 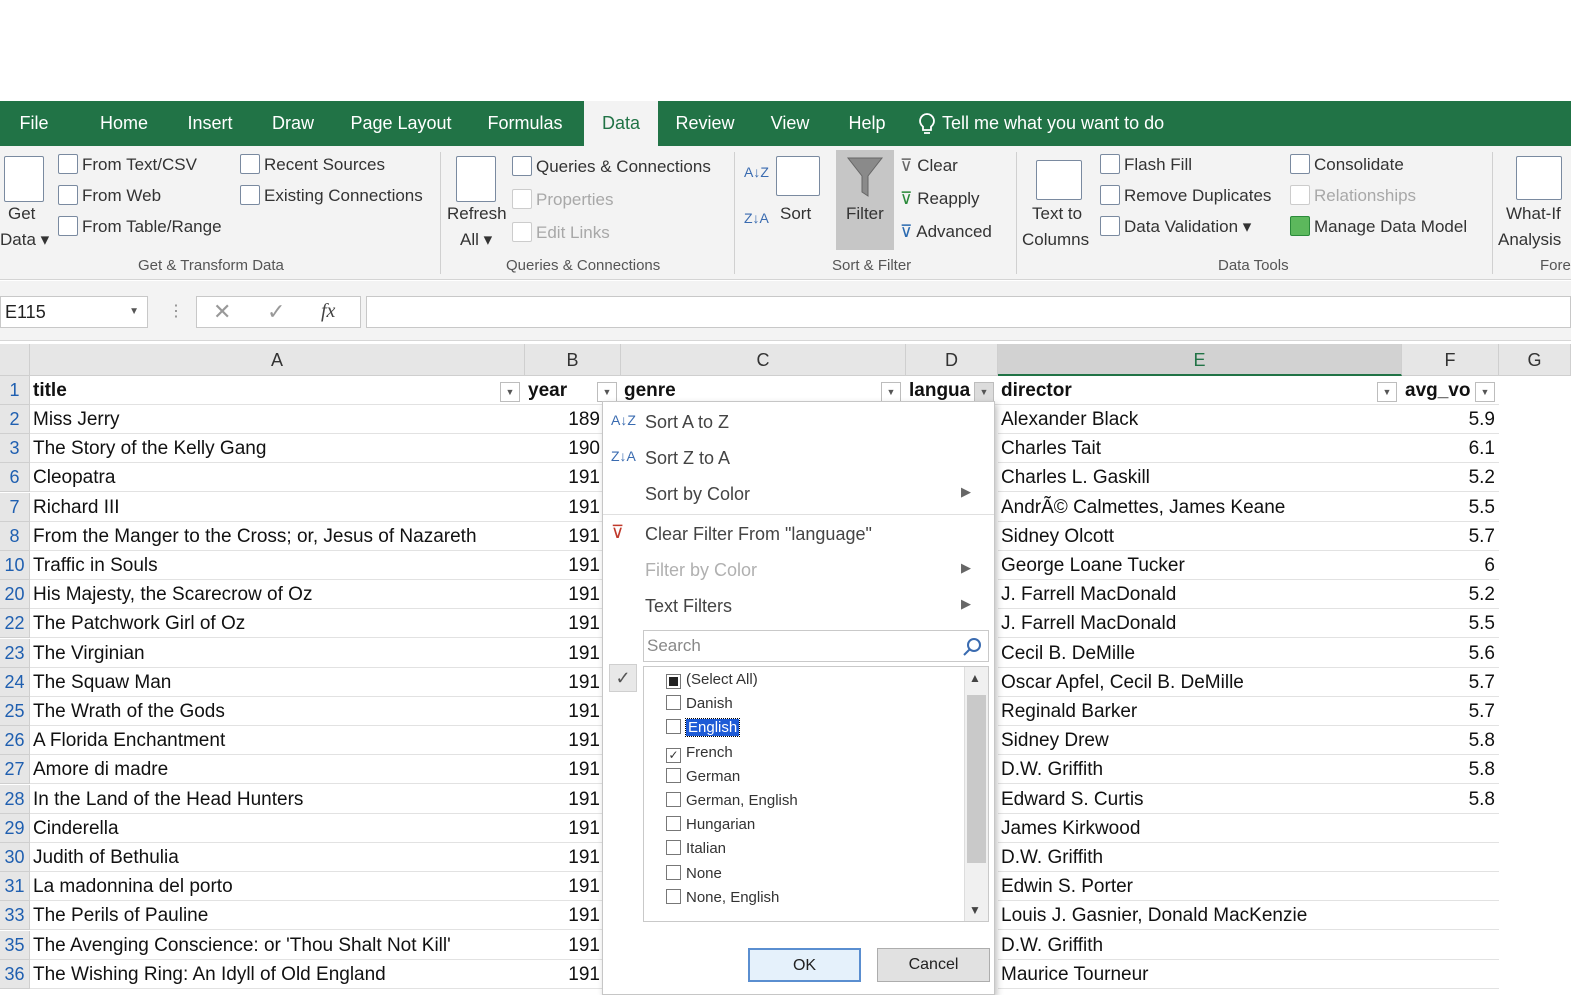 I want to click on tab-data: Data, so click(x=621, y=123).